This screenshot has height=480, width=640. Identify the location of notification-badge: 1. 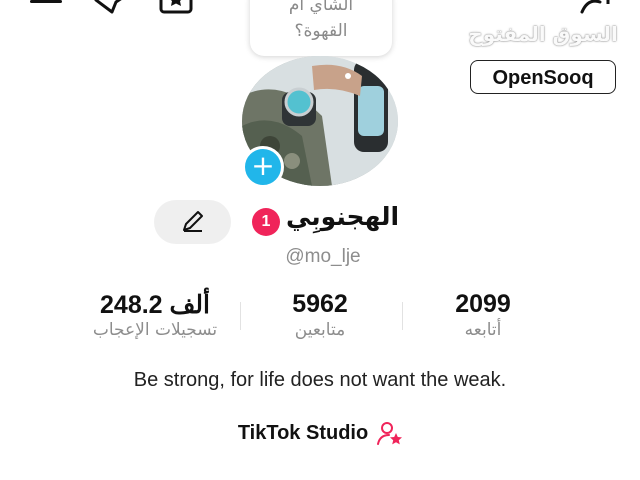
(266, 222).